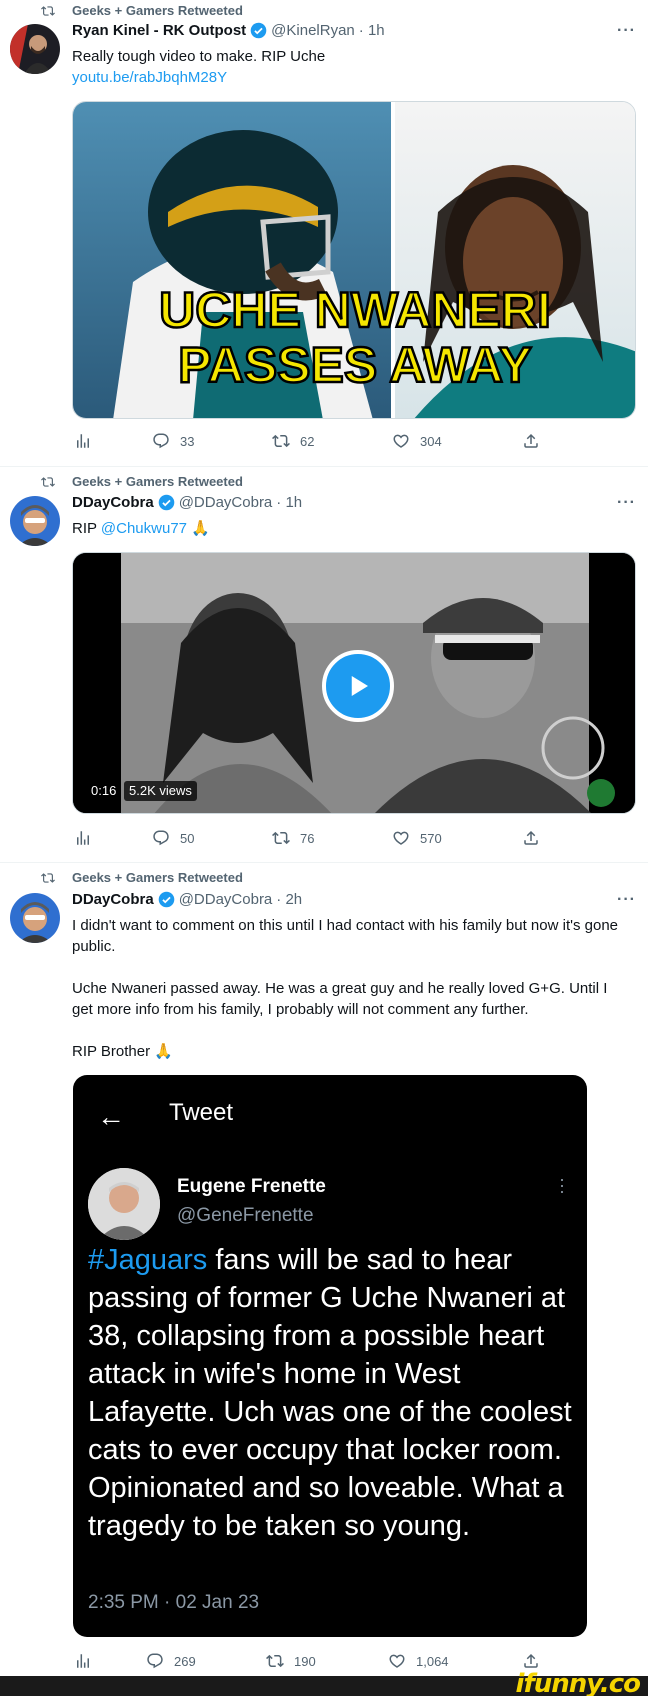 The height and width of the screenshot is (1696, 648). Describe the element at coordinates (289, 899) in the screenshot. I see `timestamp: · 2h` at that location.